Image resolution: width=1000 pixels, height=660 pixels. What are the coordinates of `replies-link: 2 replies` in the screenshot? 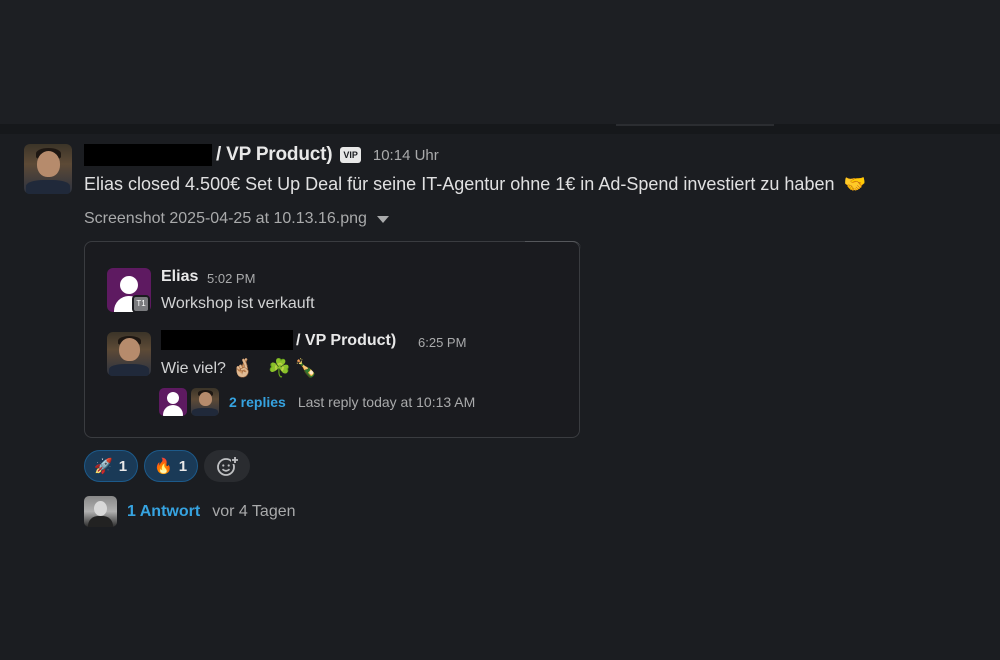 It's located at (257, 402).